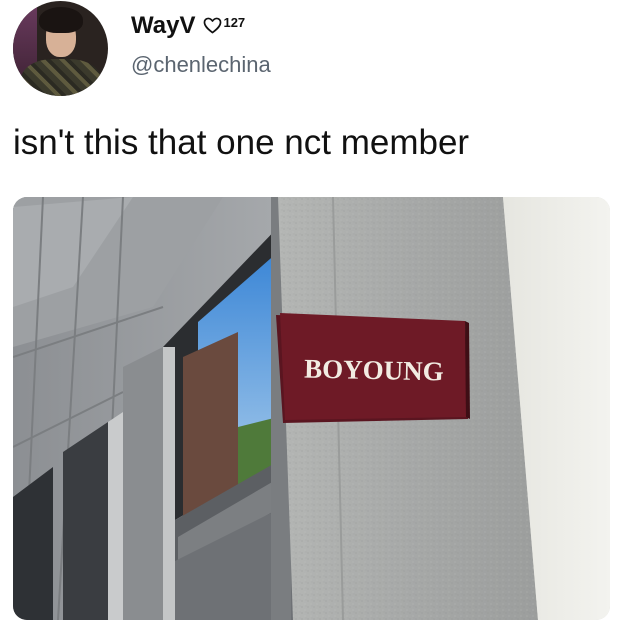 This screenshot has height=640, width=640. What do you see at coordinates (234, 22) in the screenshot?
I see `heart-number: 127` at bounding box center [234, 22].